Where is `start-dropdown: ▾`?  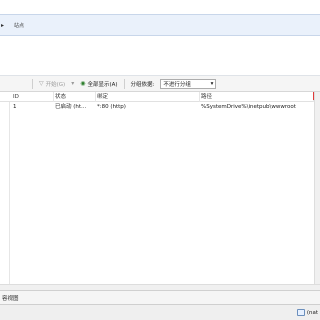 start-dropdown: ▾ is located at coordinates (73, 83).